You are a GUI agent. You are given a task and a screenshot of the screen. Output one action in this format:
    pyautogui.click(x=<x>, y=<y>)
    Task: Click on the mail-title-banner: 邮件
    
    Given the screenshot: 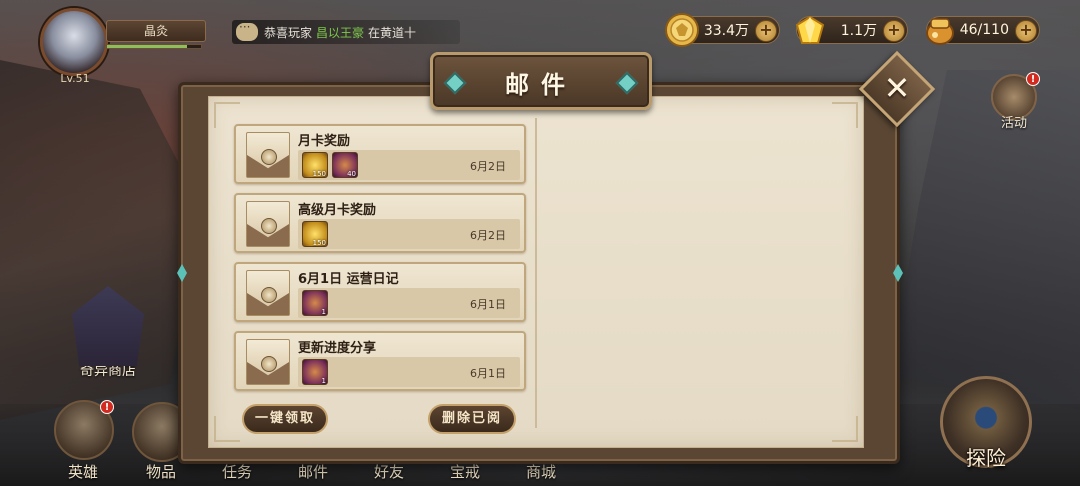 What is the action you would take?
    pyautogui.click(x=541, y=81)
    